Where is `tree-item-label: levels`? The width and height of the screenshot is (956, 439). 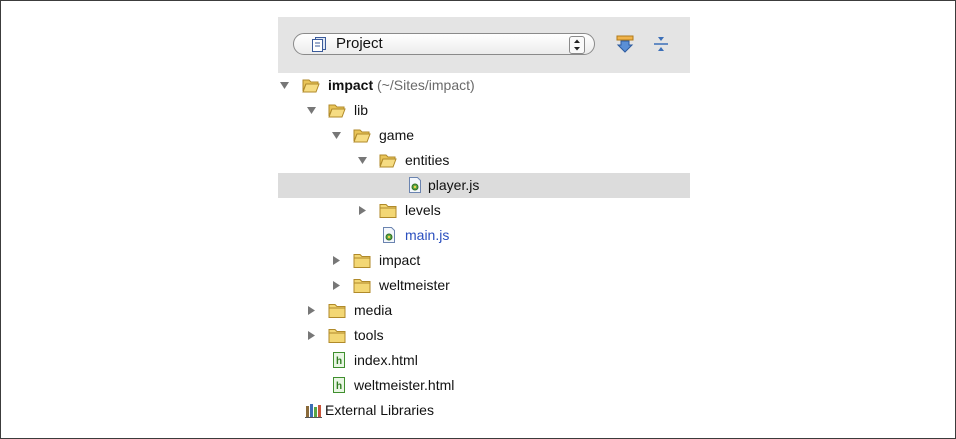 tree-item-label: levels is located at coordinates (423, 210).